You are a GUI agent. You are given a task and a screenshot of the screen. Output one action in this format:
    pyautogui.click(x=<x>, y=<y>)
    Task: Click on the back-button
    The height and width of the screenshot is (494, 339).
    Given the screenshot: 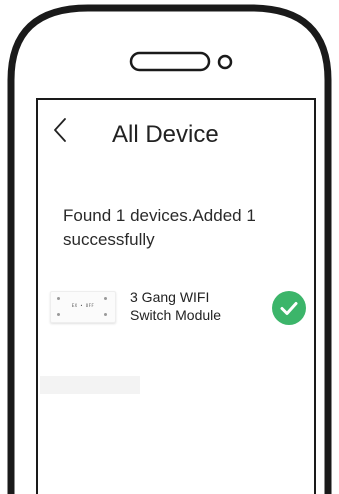 What is the action you would take?
    pyautogui.click(x=60, y=130)
    